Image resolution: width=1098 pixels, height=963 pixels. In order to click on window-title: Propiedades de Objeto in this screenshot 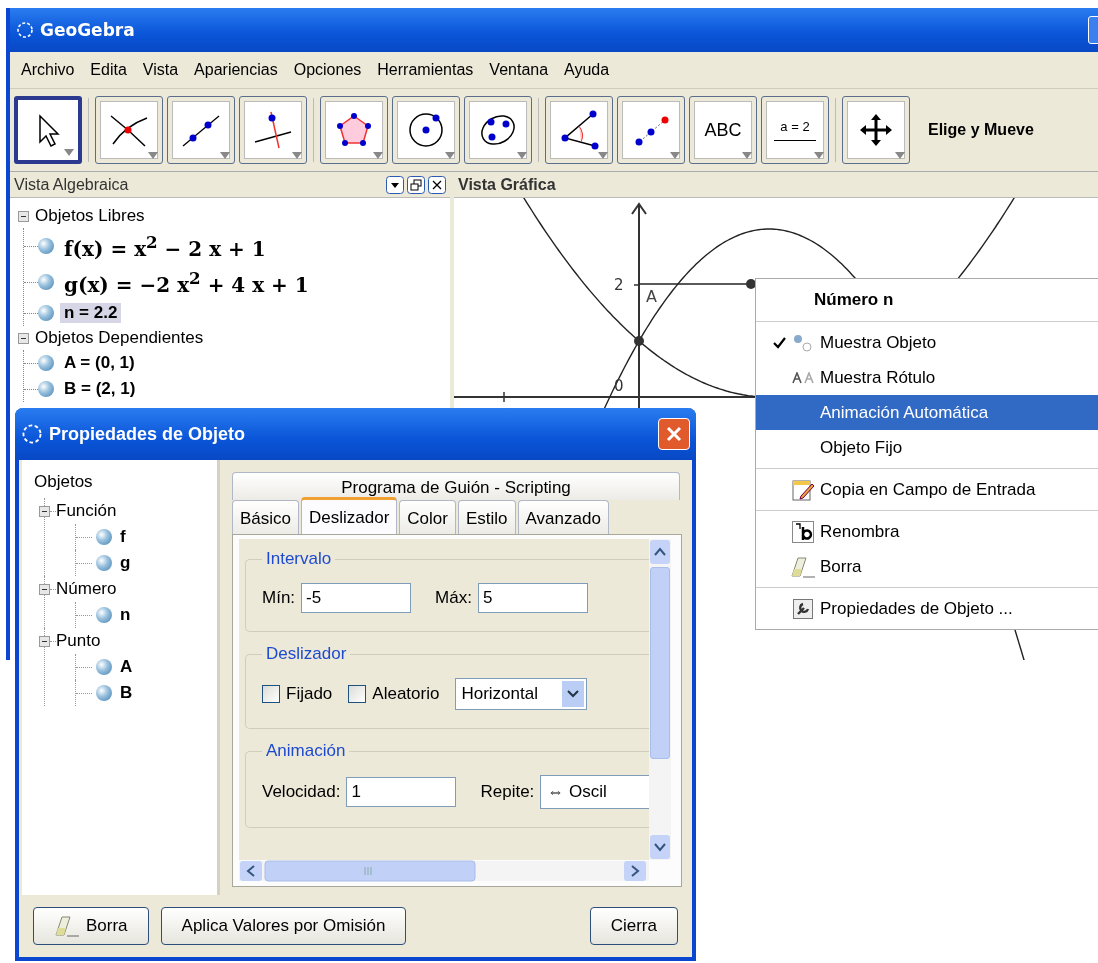, I will do `click(147, 434)`.